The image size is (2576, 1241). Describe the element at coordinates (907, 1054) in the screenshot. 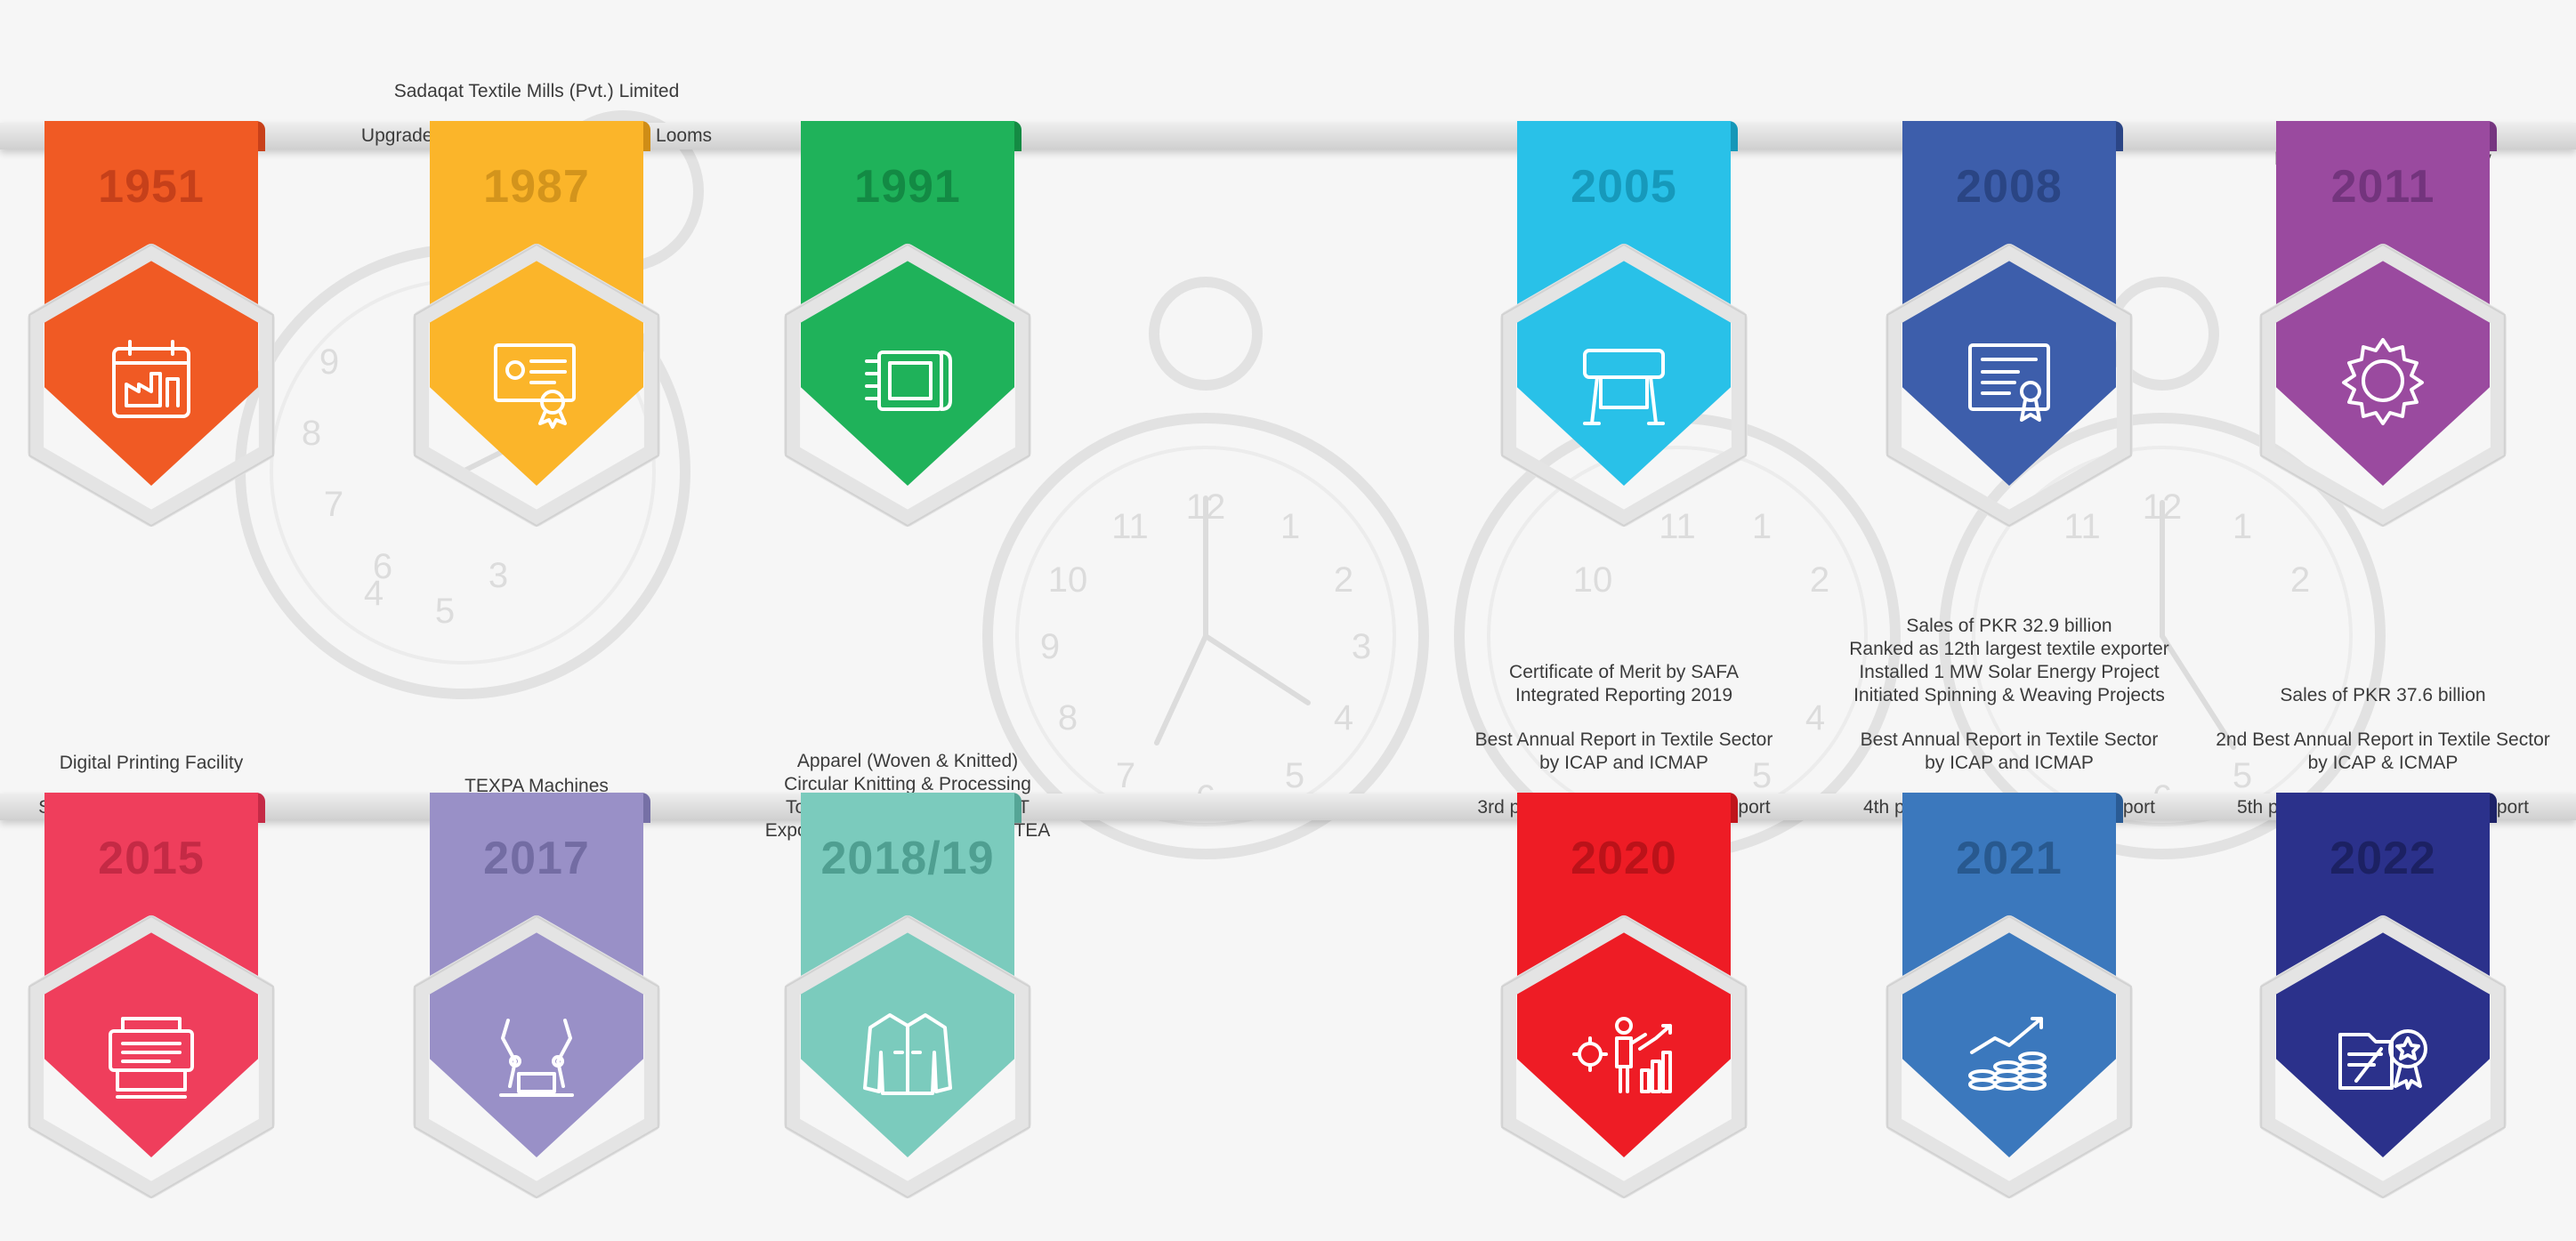

I see `jacket-icon` at that location.